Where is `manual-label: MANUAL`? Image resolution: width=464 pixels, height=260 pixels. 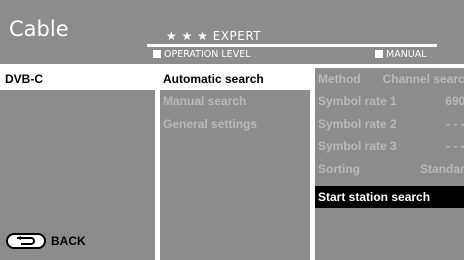 manual-label: MANUAL is located at coordinates (406, 54).